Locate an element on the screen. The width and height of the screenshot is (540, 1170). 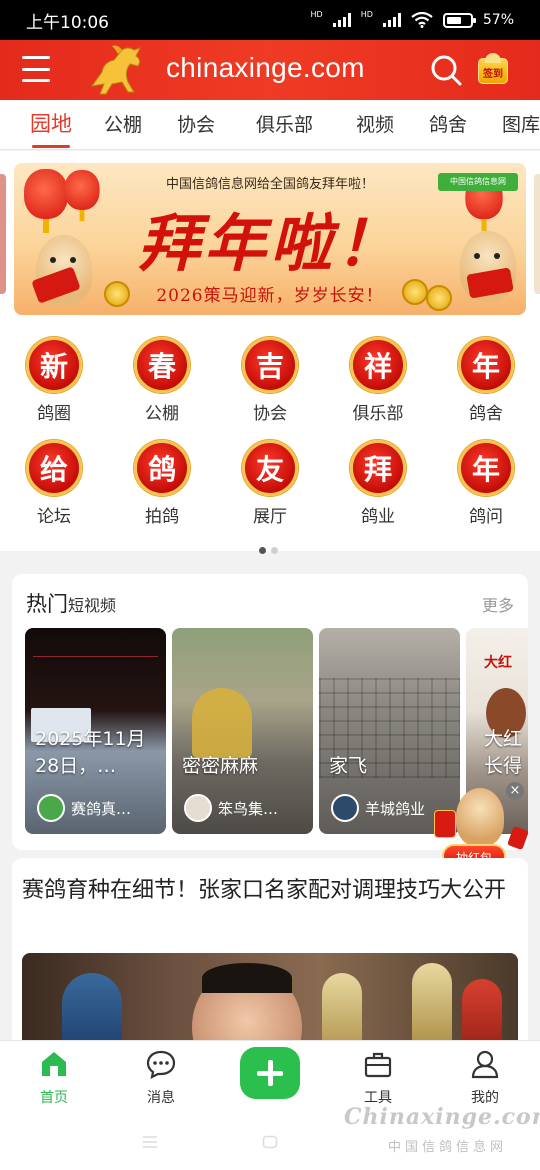
grid-item-industry: 拜鸽业 is located at coordinates (378, 483).